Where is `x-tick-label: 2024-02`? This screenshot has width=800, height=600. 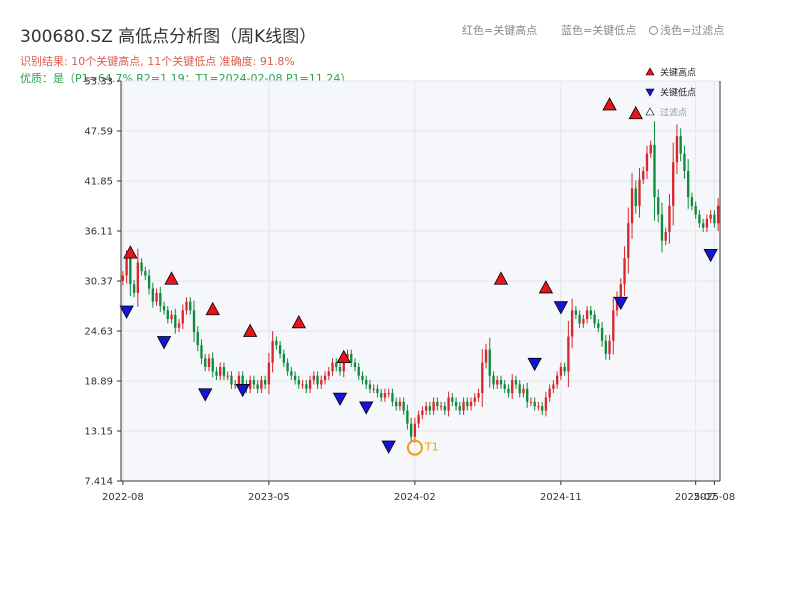 x-tick-label: 2024-02 is located at coordinates (415, 497).